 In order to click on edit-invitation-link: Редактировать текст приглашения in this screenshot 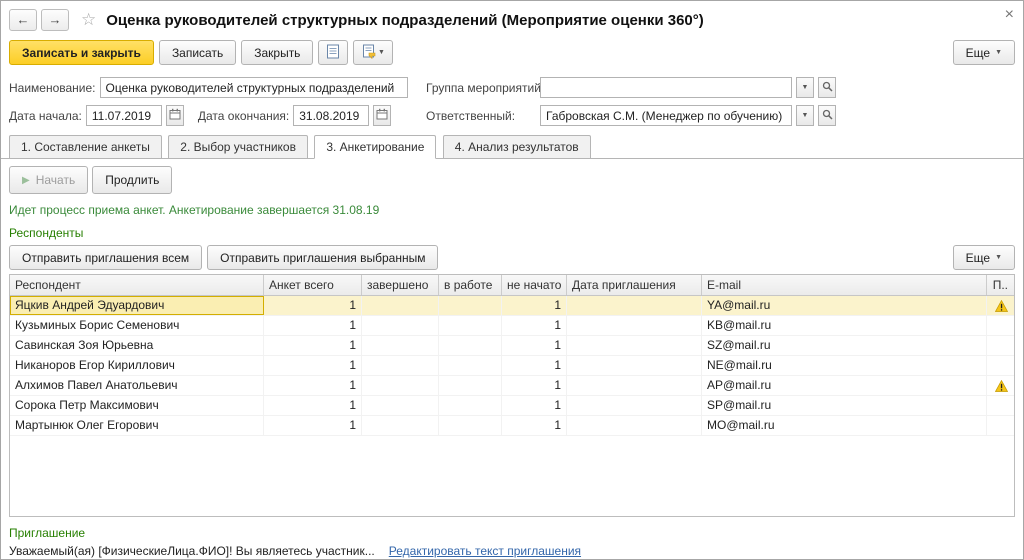, I will do `click(485, 551)`.